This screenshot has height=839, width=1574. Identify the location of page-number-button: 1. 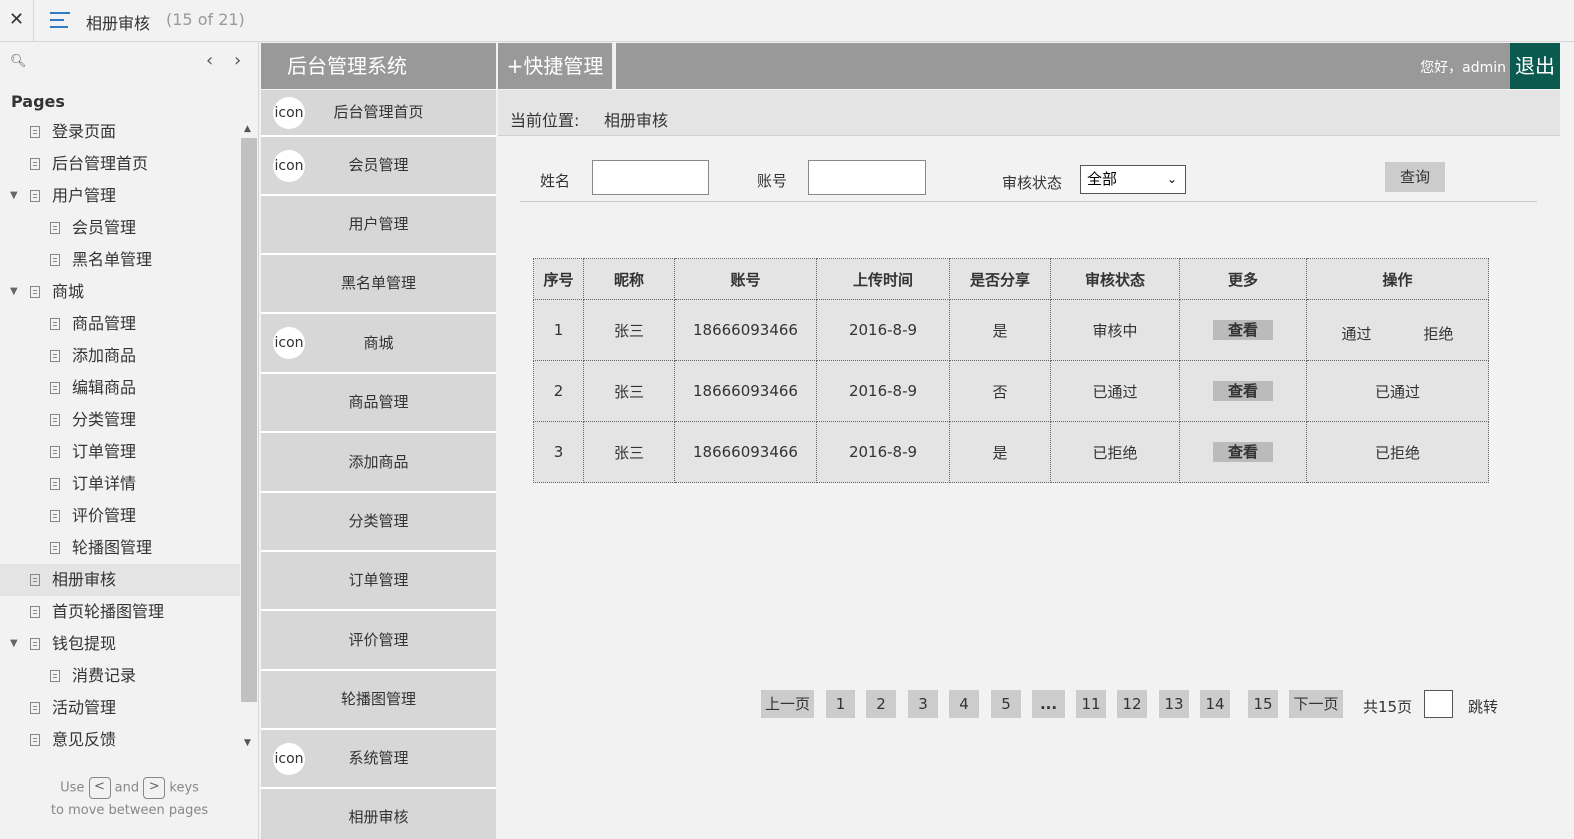
(840, 704).